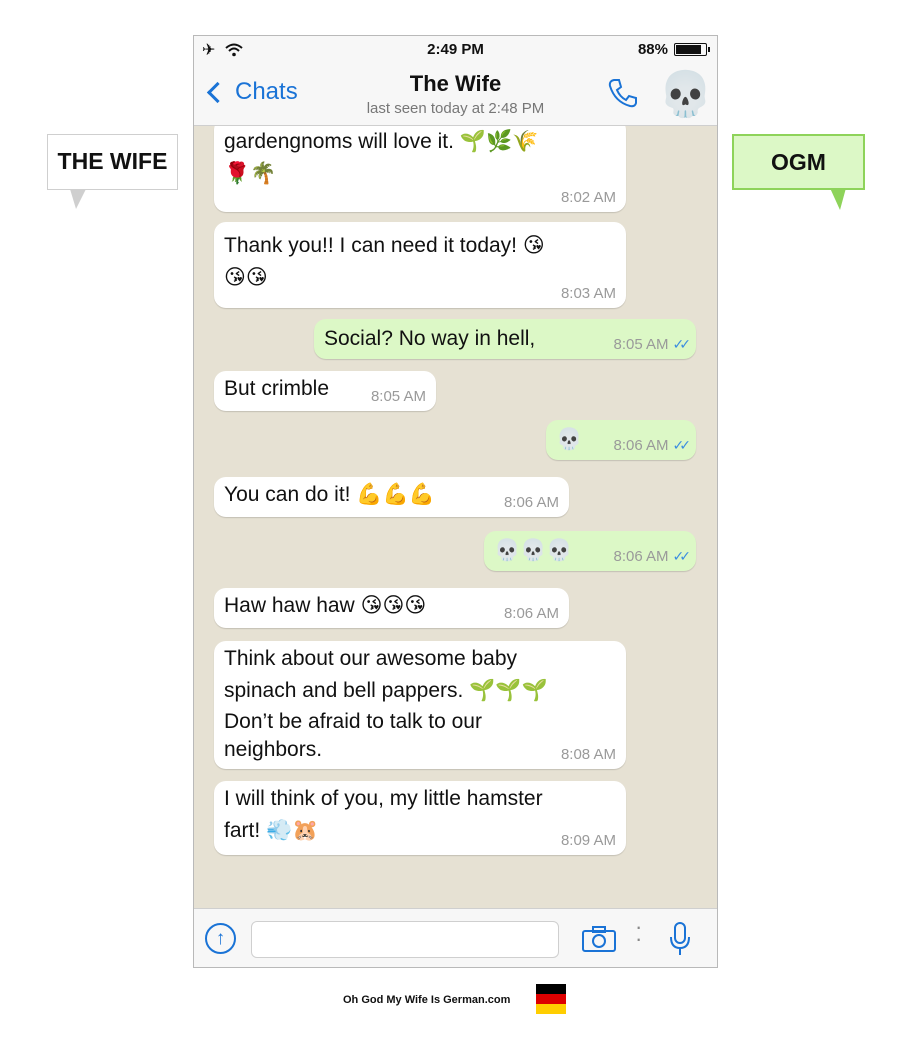 This screenshot has width=910, height=1050. What do you see at coordinates (599, 939) in the screenshot?
I see `camera-icon` at bounding box center [599, 939].